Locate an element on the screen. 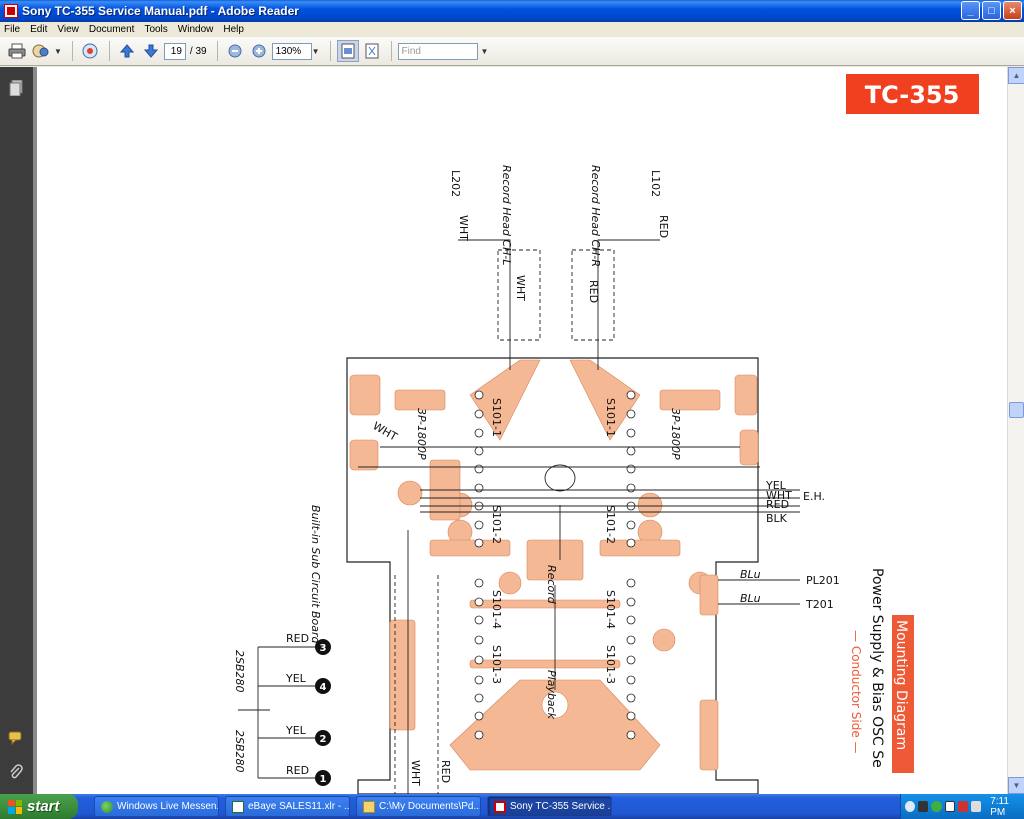  start-label: start is located at coordinates (43, 806).